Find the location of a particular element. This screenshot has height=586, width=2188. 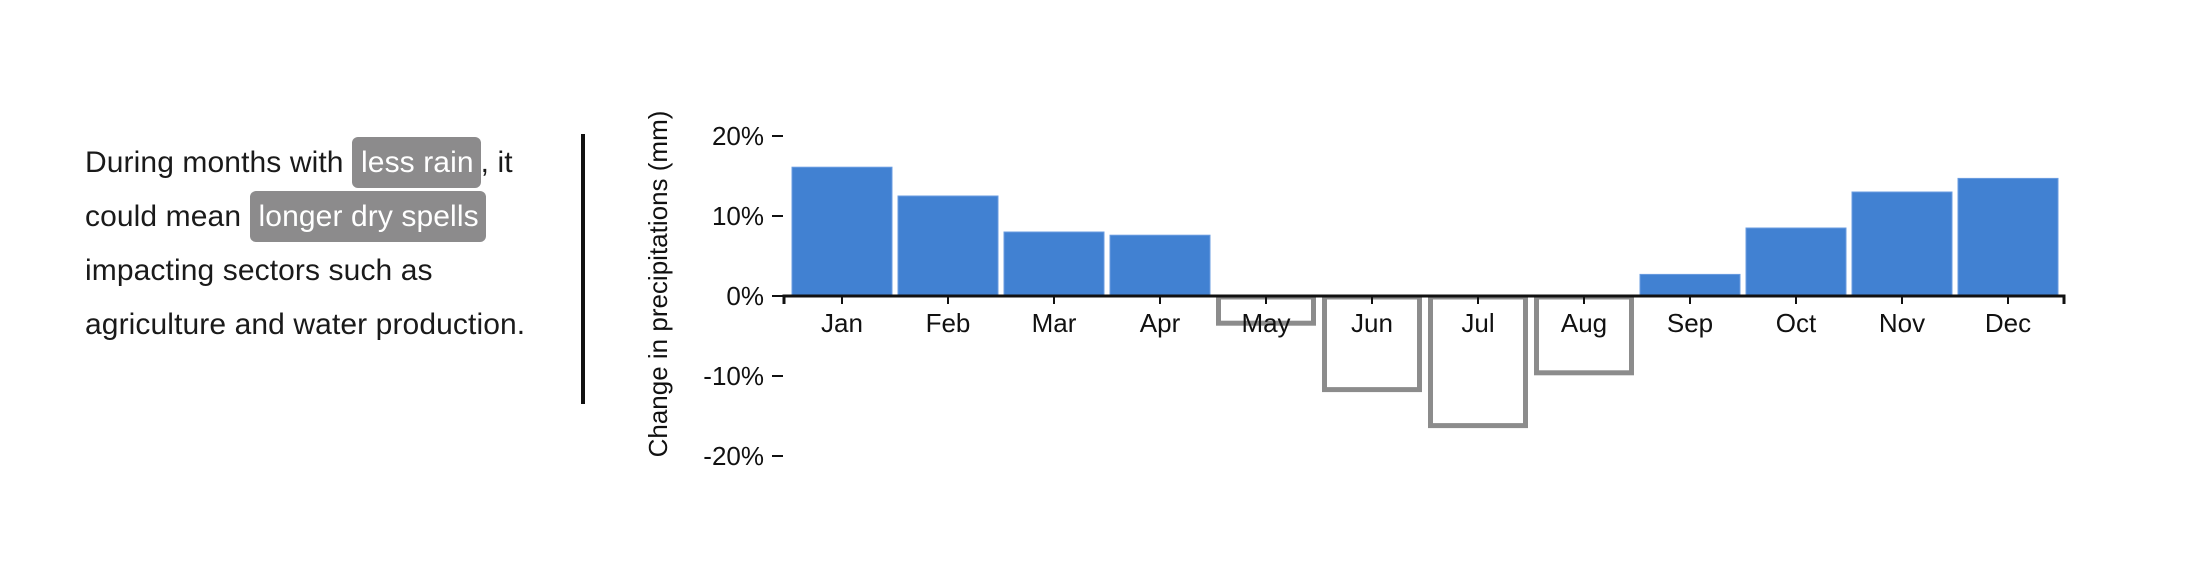

x-tick-label: Apr is located at coordinates (1160, 323).